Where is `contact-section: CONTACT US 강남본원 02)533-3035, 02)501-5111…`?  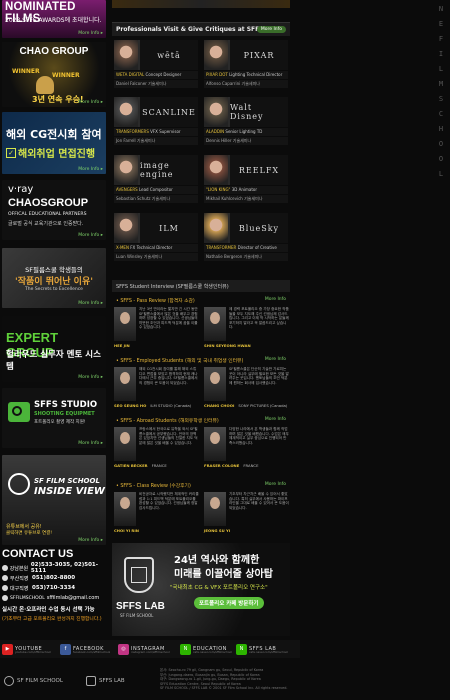 contact-section: CONTACT US 강남본원 02)533-3035, 02)501-5111… is located at coordinates (56, 585).